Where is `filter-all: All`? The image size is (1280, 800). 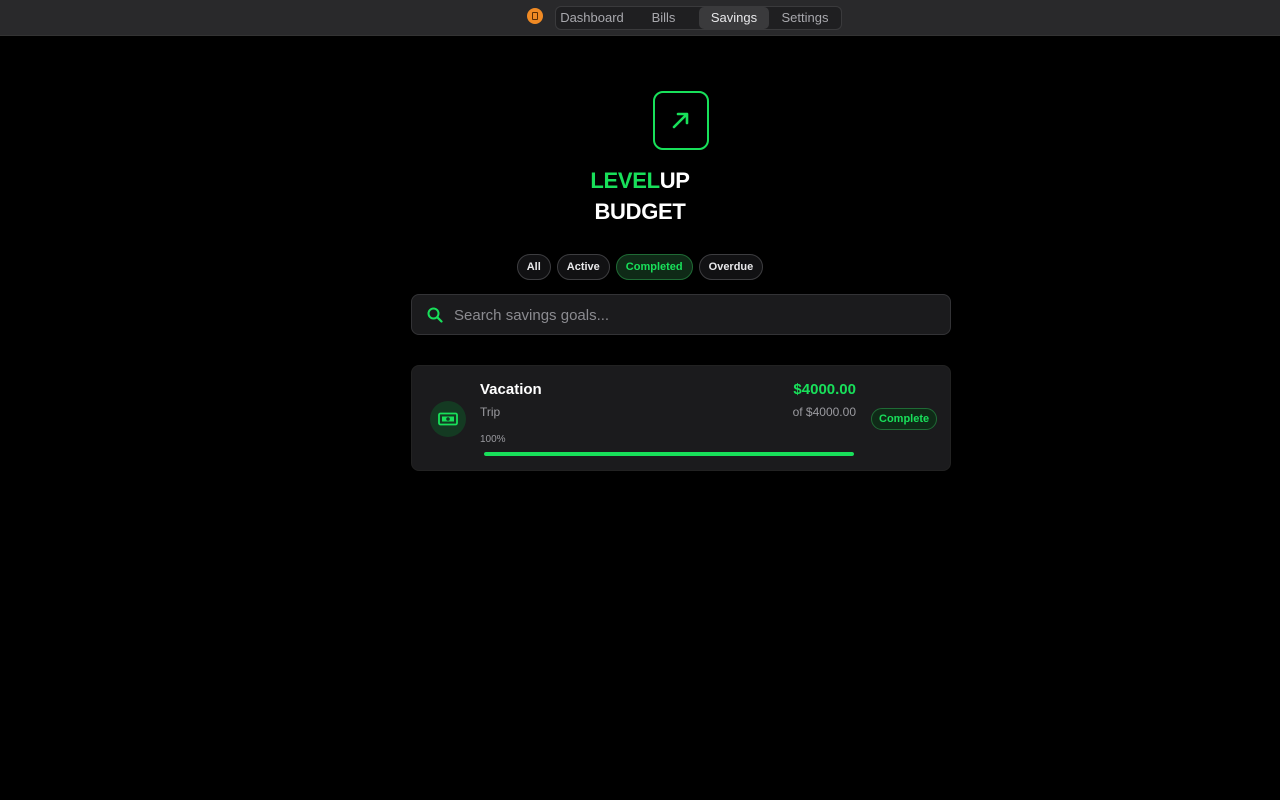 filter-all: All is located at coordinates (533, 267).